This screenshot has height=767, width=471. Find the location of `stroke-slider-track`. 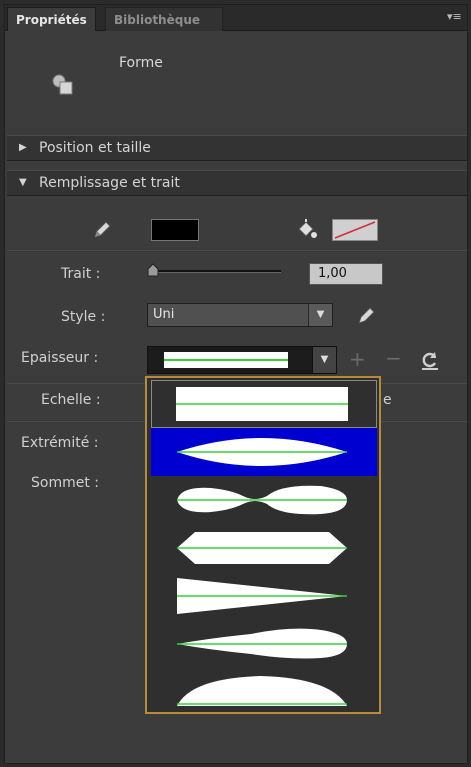

stroke-slider-track is located at coordinates (216, 271).